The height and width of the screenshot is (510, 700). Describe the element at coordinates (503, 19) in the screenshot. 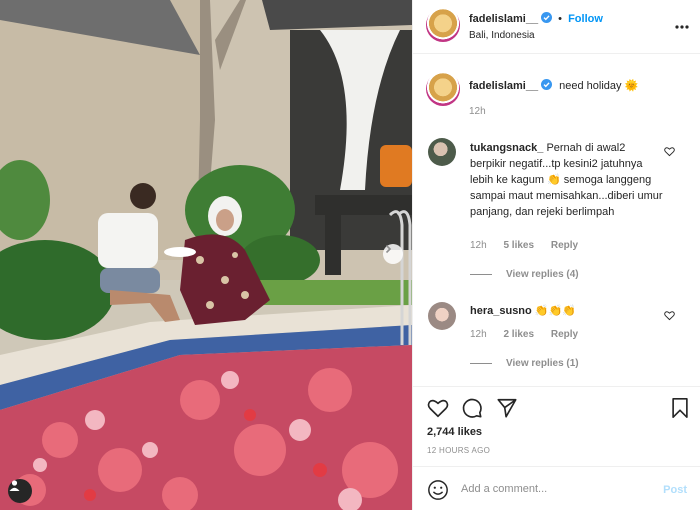

I see `author-username: fadelislami__` at that location.